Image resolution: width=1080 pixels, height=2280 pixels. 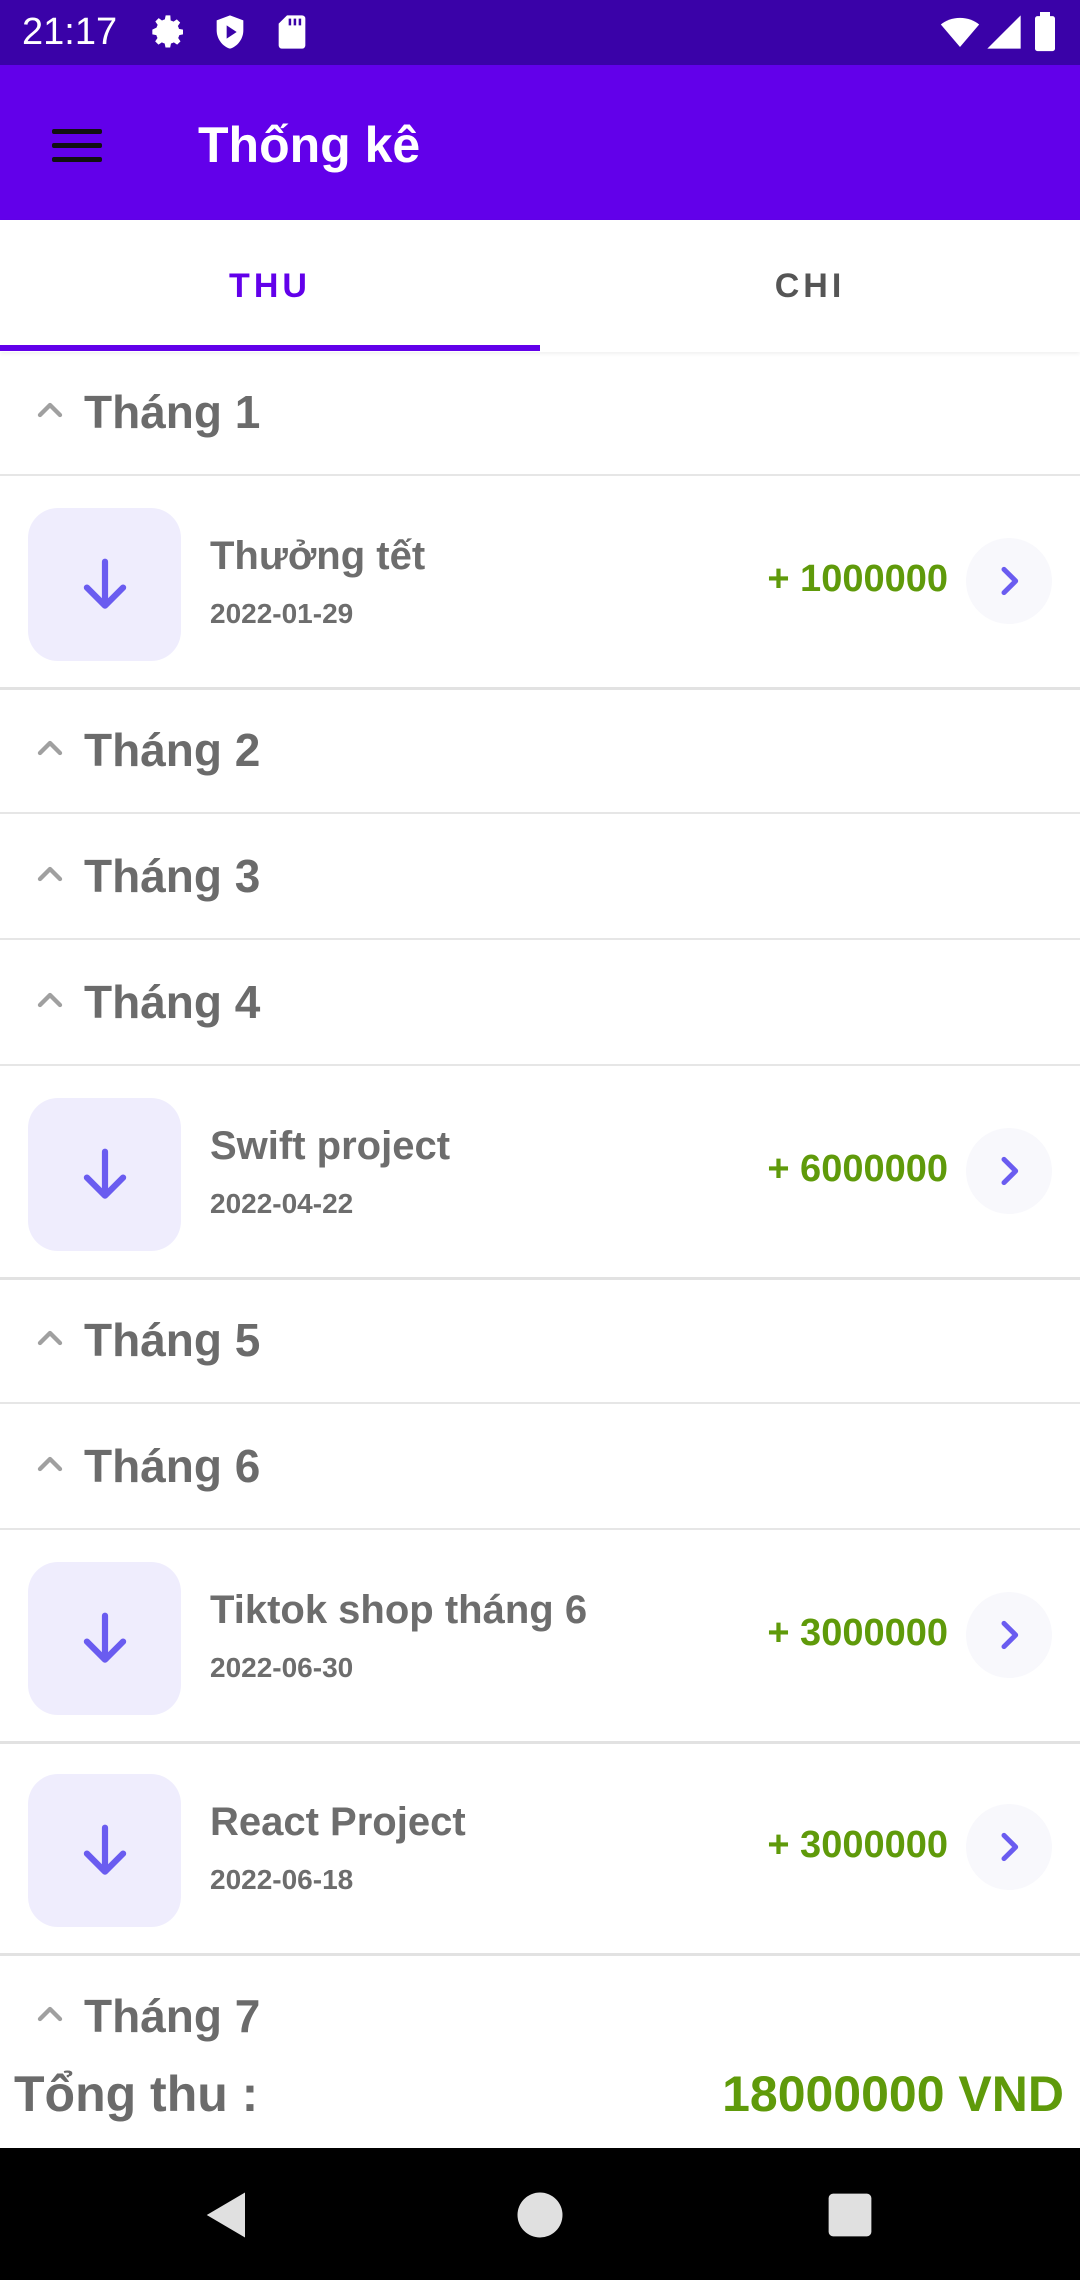 What do you see at coordinates (850, 2215) in the screenshot?
I see `recents-icon` at bounding box center [850, 2215].